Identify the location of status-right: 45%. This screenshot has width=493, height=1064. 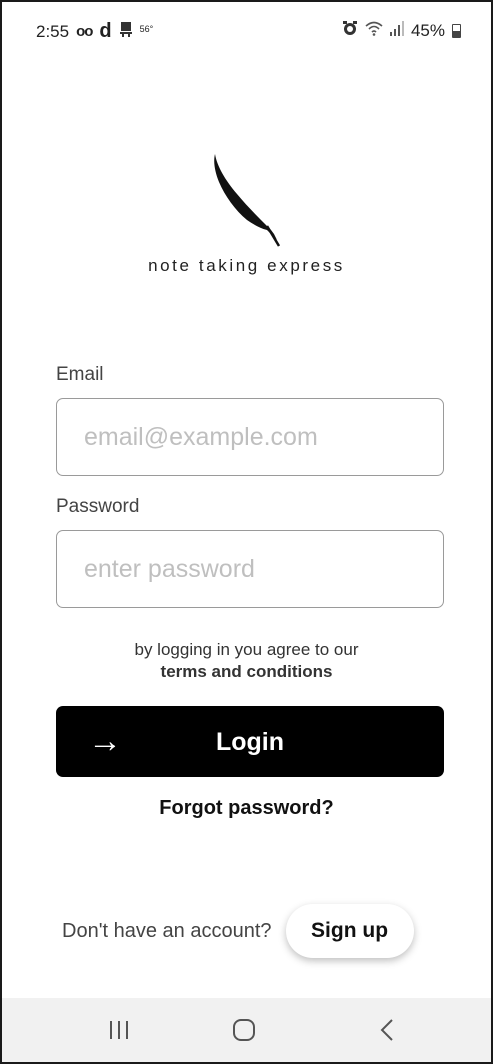
(401, 30).